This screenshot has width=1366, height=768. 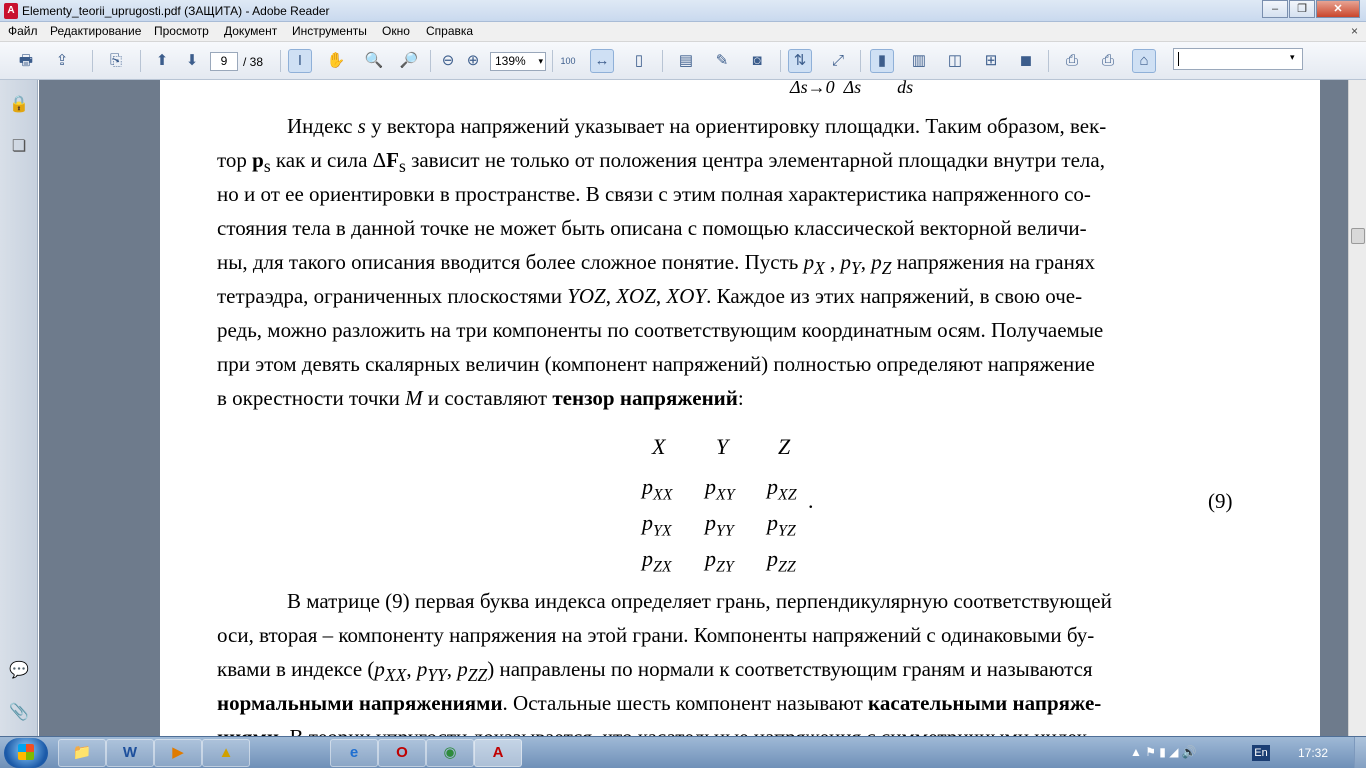 What do you see at coordinates (852, 88) in the screenshot?
I see `formula-fragment: Δs→0 Δs ds` at bounding box center [852, 88].